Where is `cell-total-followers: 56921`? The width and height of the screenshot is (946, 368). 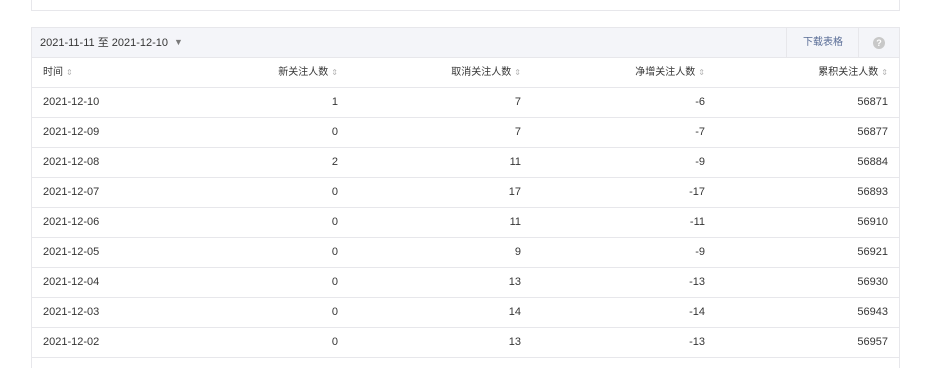 cell-total-followers: 56921 is located at coordinates (872, 252).